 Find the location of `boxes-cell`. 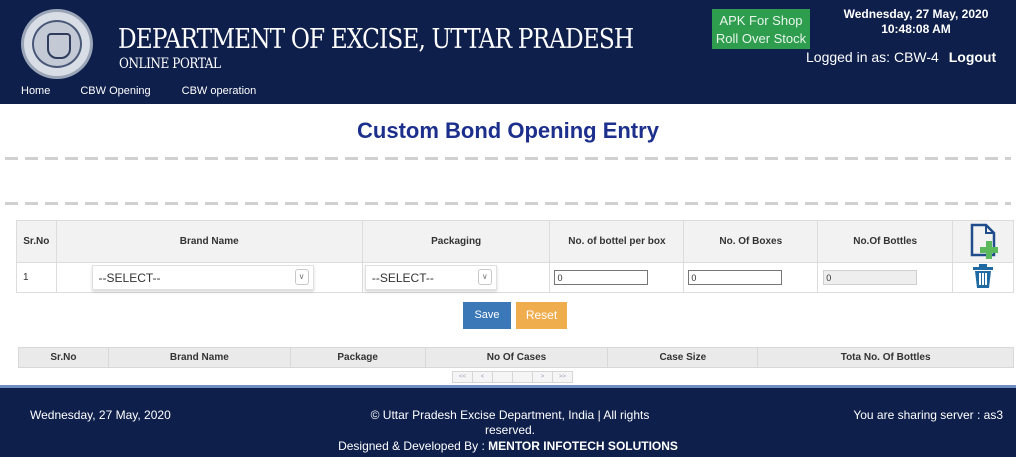

boxes-cell is located at coordinates (751, 277).